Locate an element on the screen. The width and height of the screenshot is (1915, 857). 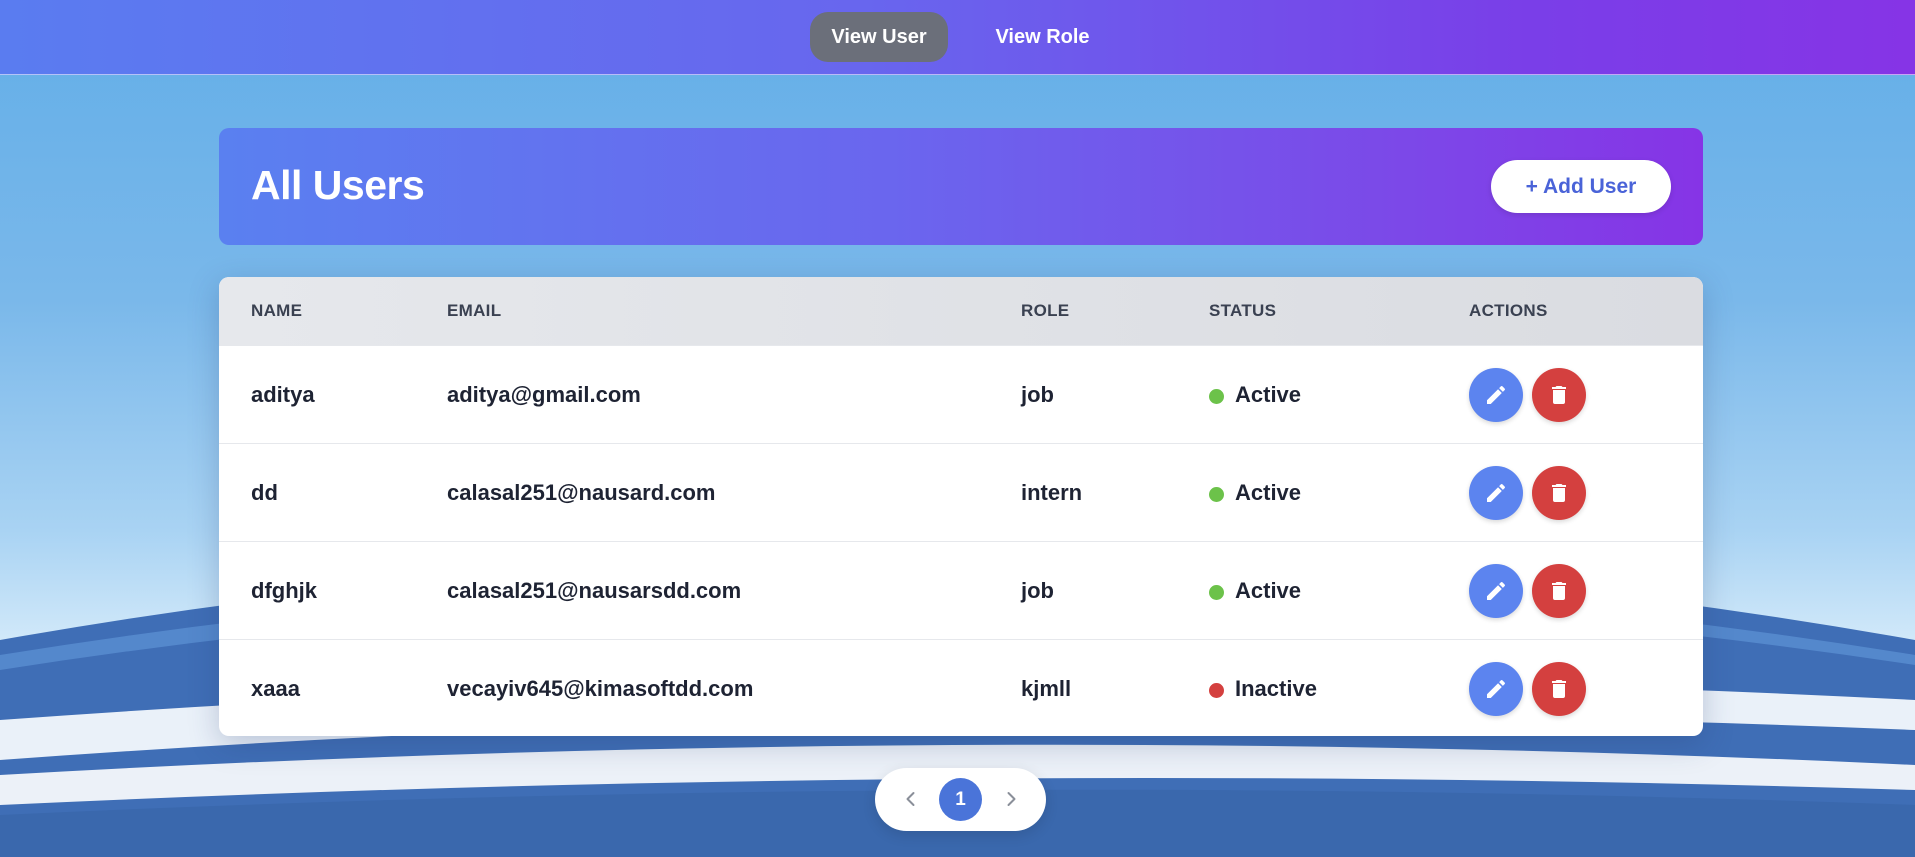
table-header: NAME EMAIL ROLE STATUS ACTIONS is located at coordinates (961, 311).